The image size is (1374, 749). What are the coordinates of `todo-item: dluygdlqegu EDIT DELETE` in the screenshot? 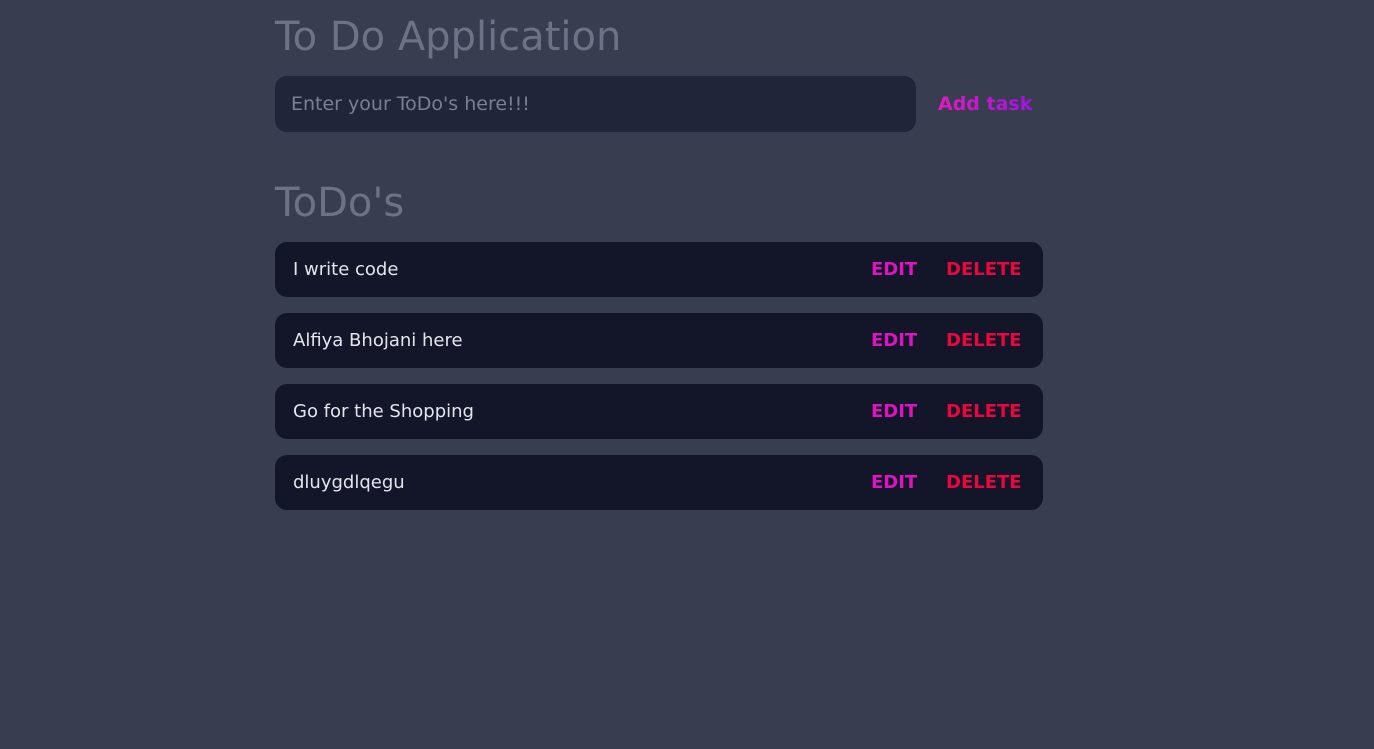 It's located at (659, 482).